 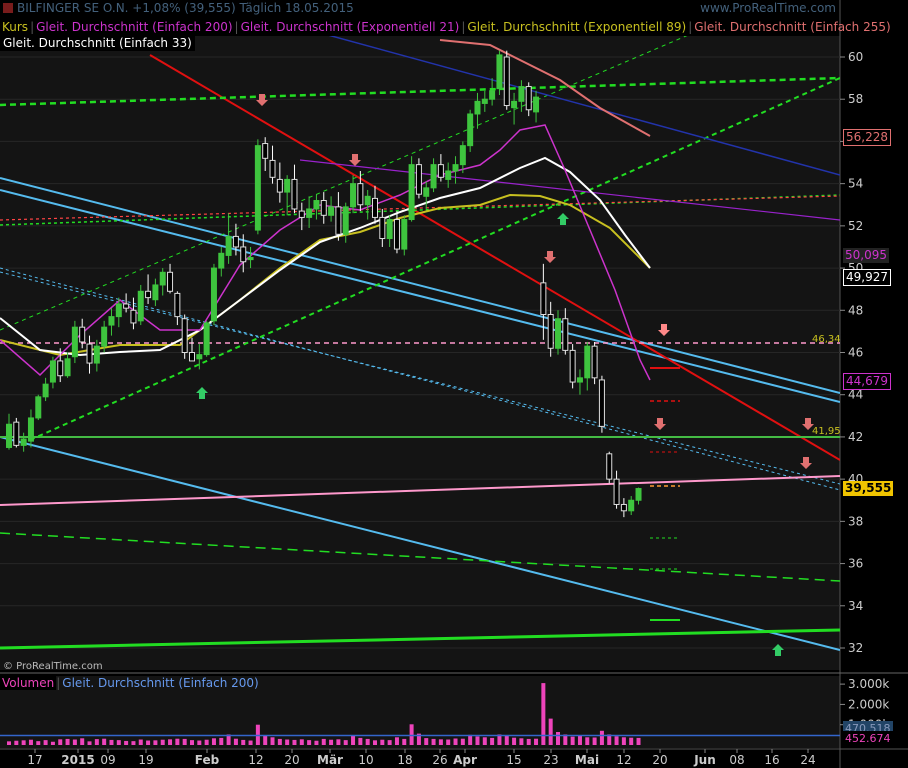 What do you see at coordinates (160, 683) in the screenshot?
I see `legend-volume-ma200: Gleit. Durchschnitt (Einfach 200)` at bounding box center [160, 683].